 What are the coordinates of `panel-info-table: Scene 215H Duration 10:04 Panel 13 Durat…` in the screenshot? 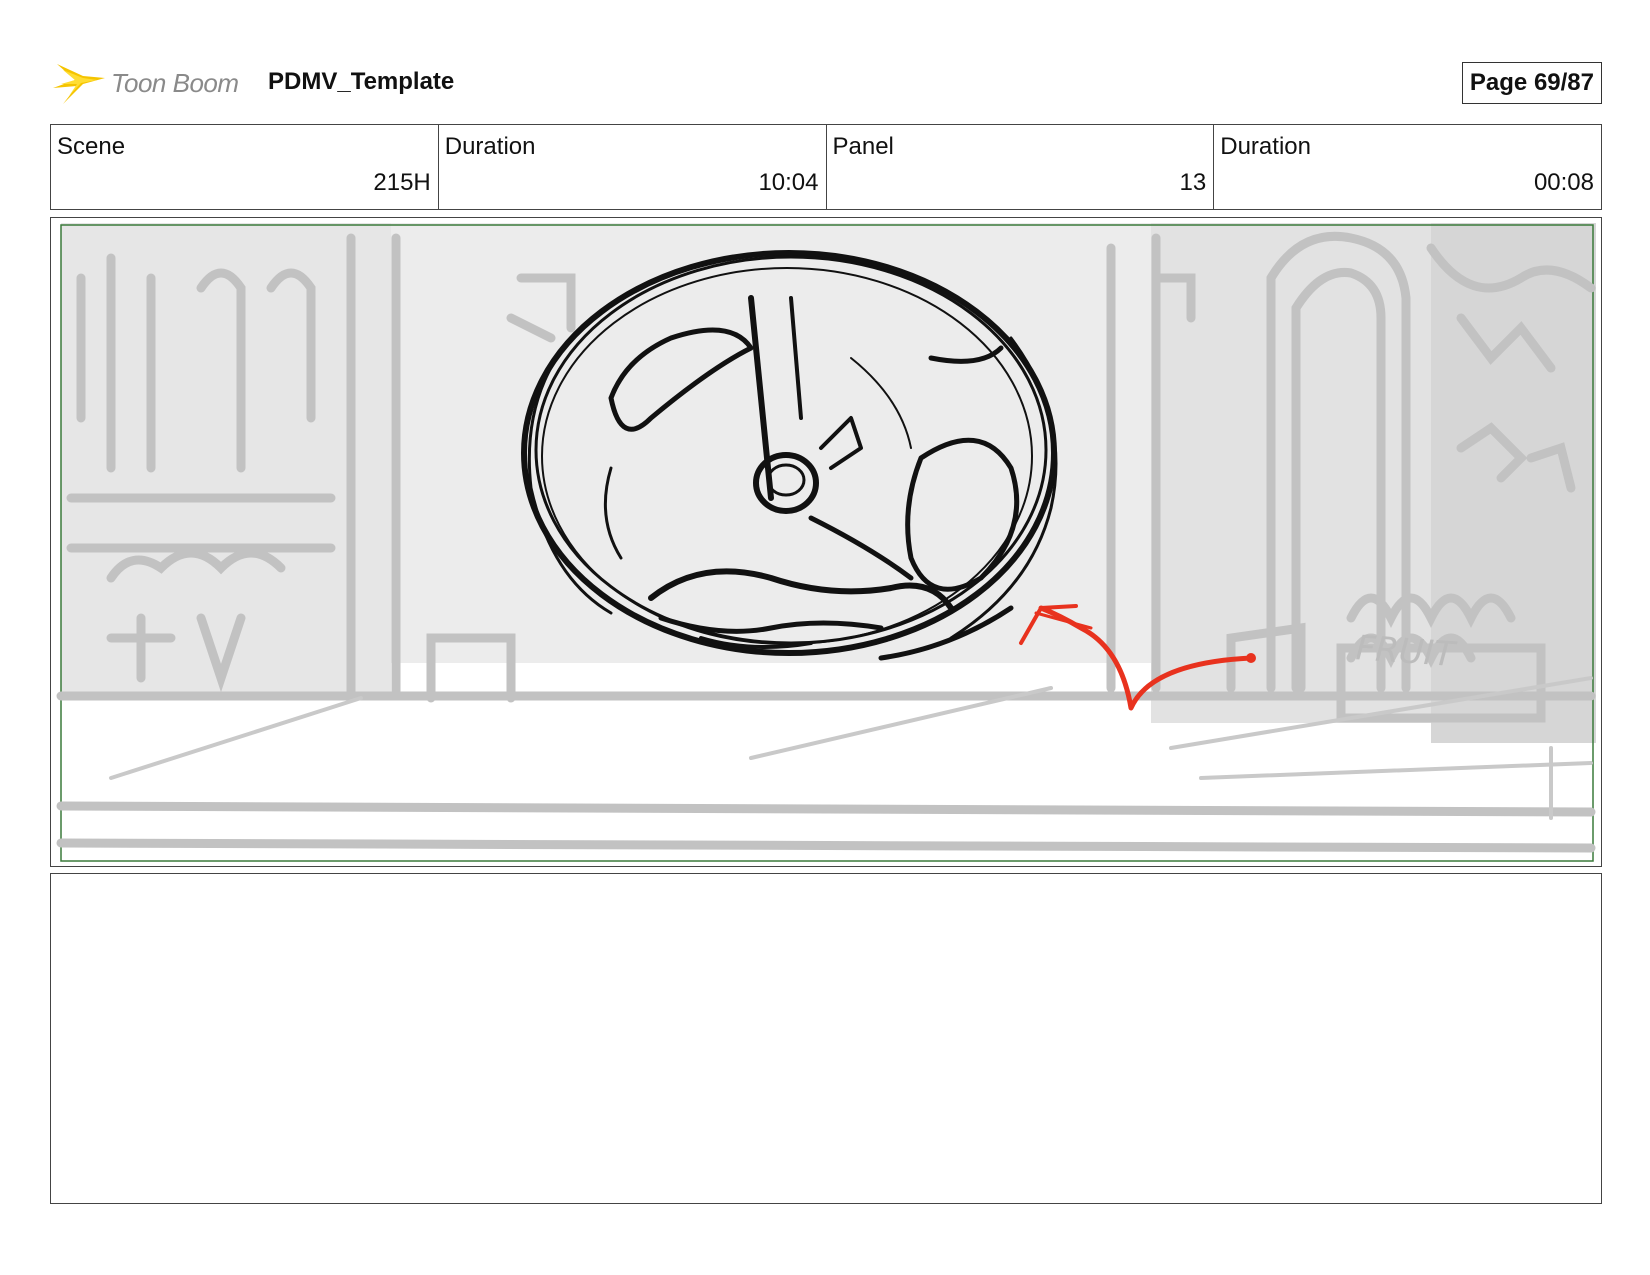 It's located at (826, 167).